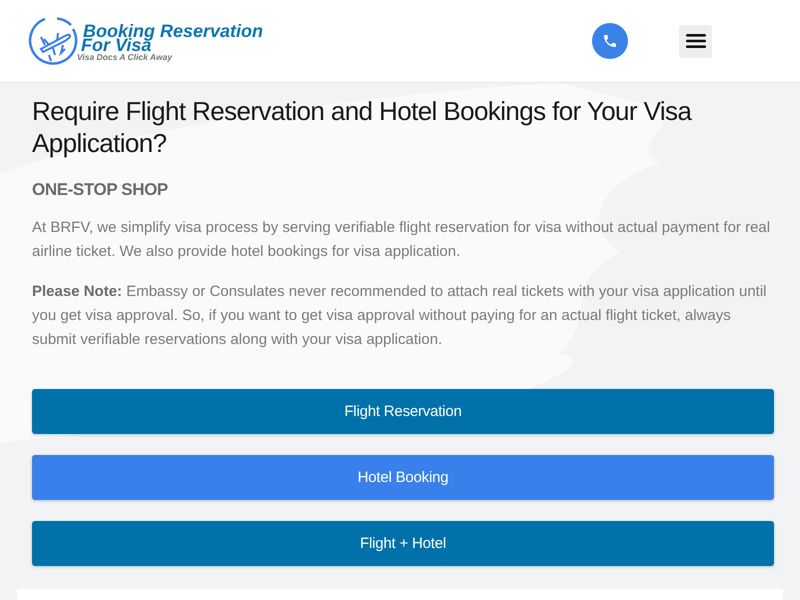 The width and height of the screenshot is (800, 600). I want to click on booking-option-button: Flight + Hotel, so click(403, 543).